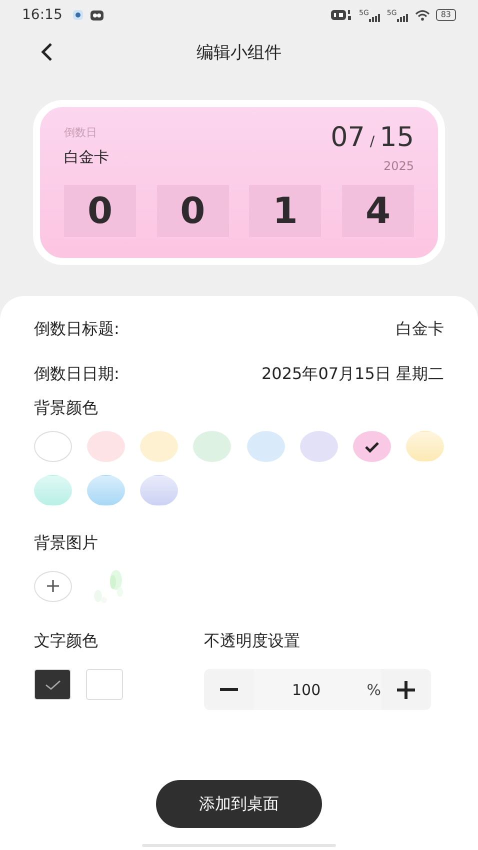 This screenshot has width=478, height=850. What do you see at coordinates (78, 15) in the screenshot?
I see `notification-icon` at bounding box center [78, 15].